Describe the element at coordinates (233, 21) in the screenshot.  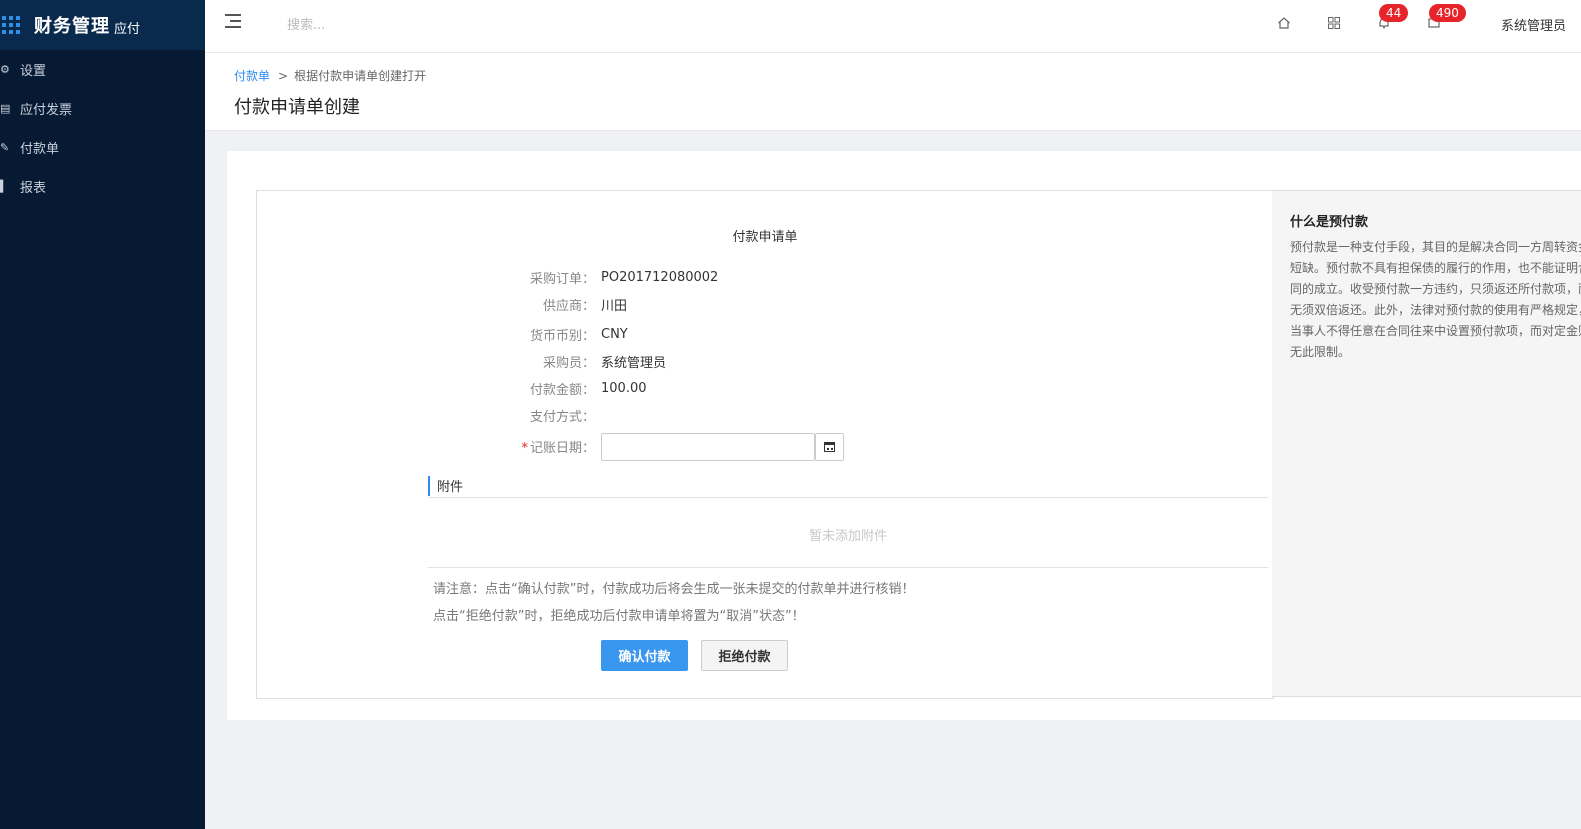
I see `menu-toggle-icon` at that location.